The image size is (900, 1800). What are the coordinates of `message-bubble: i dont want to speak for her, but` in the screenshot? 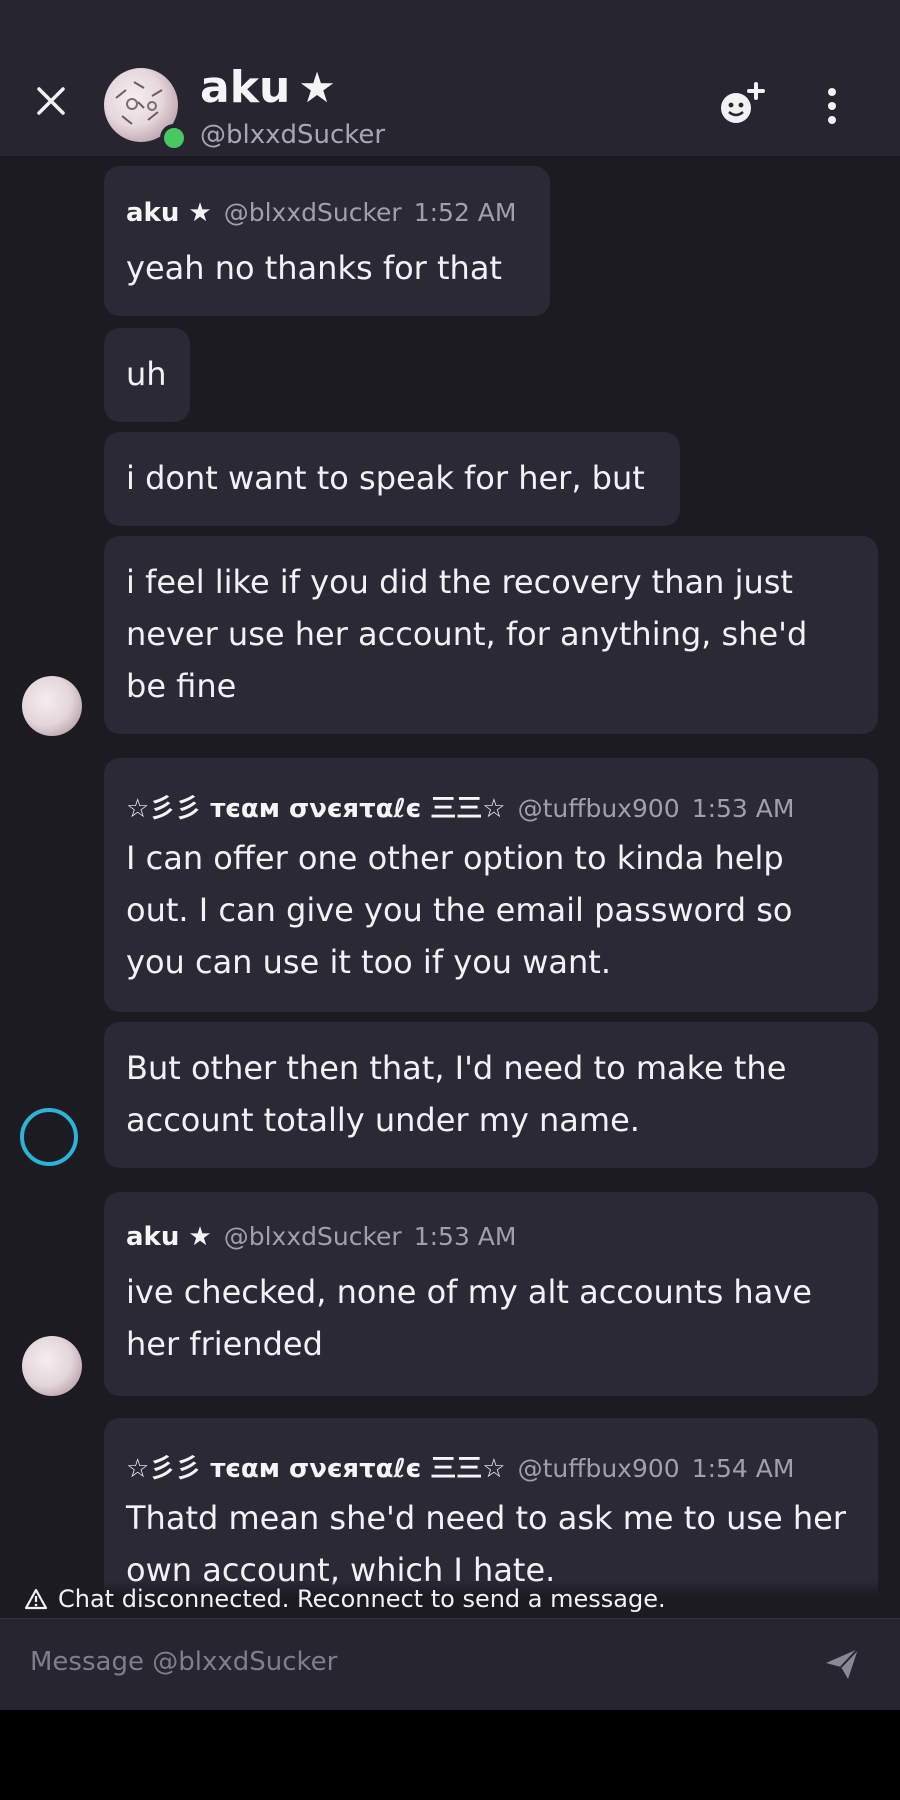 It's located at (392, 479).